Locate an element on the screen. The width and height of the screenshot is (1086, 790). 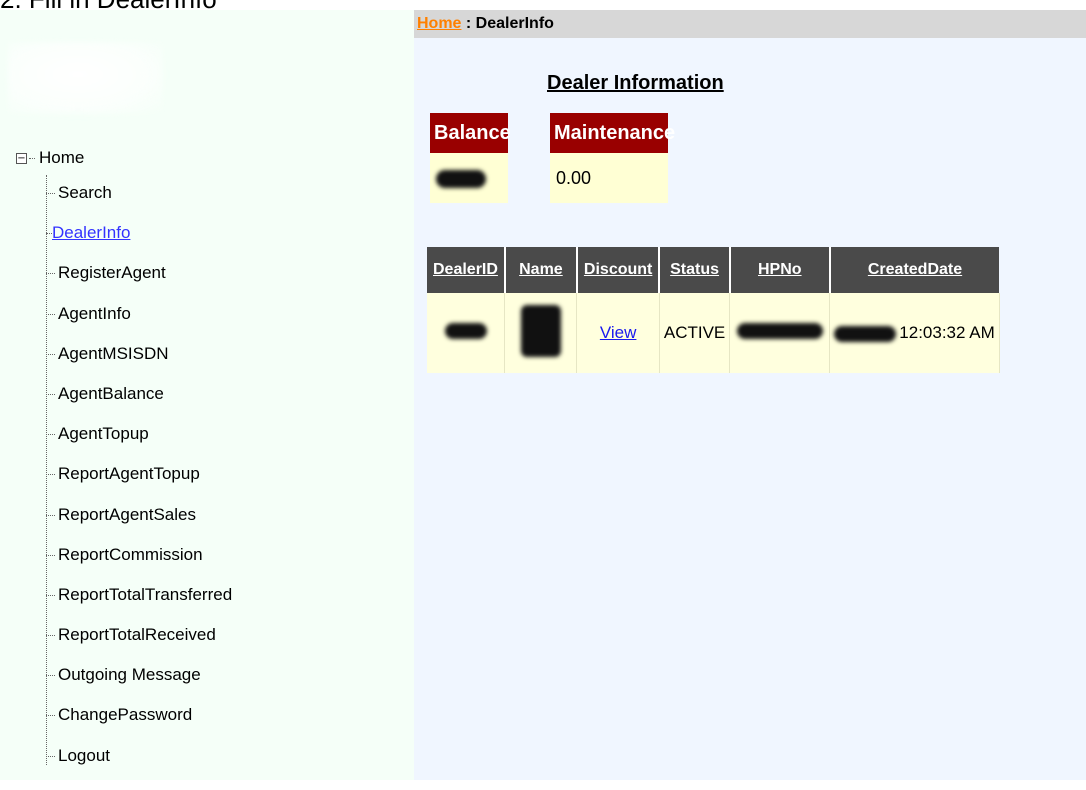
tree-root-home: − Home is located at coordinates (50, 158).